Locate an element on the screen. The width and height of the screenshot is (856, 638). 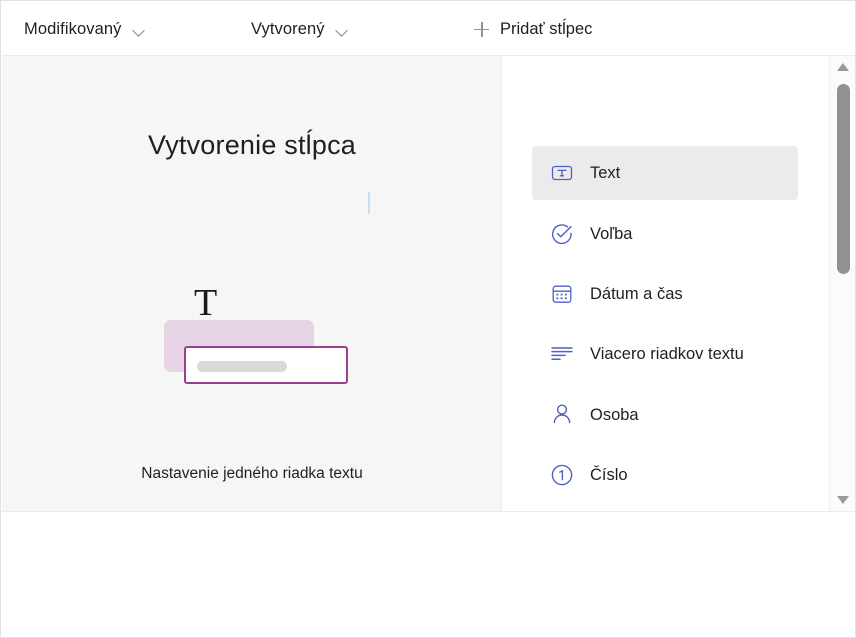
multiline-text-icon is located at coordinates (562, 354).